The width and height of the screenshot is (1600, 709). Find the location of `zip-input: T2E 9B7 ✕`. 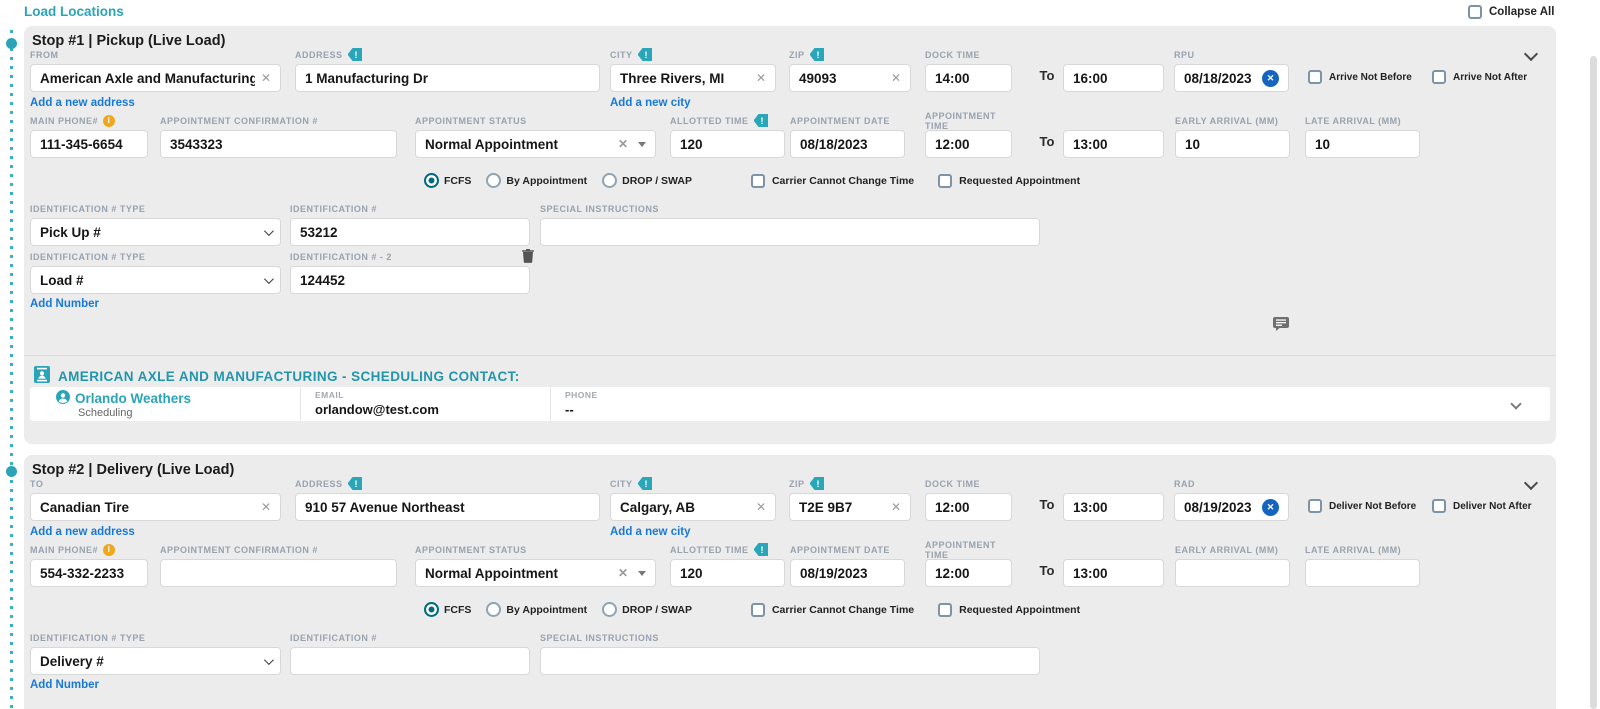

zip-input: T2E 9B7 ✕ is located at coordinates (850, 507).